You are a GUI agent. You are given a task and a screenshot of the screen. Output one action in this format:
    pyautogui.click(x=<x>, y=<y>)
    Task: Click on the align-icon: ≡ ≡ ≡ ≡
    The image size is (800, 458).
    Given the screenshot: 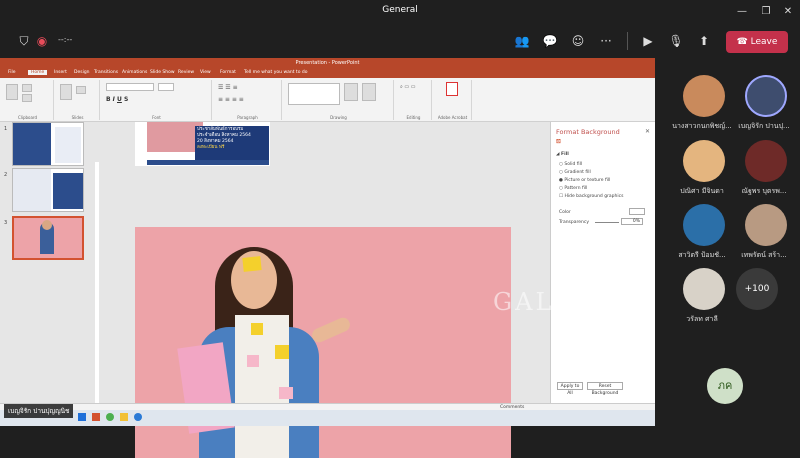 What is the action you would take?
    pyautogui.click(x=231, y=99)
    